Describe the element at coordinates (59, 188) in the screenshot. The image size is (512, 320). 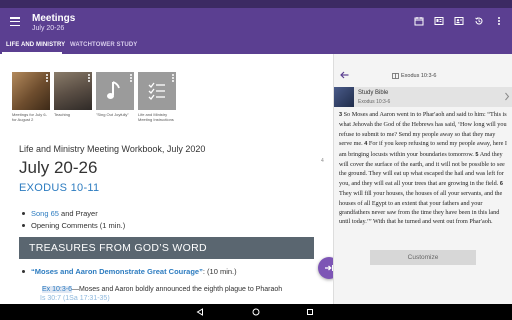
I see `bible-book-heading: EXODUS 10-11` at that location.